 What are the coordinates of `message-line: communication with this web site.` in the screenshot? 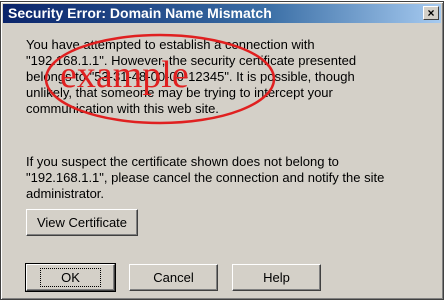 It's located at (122, 108).